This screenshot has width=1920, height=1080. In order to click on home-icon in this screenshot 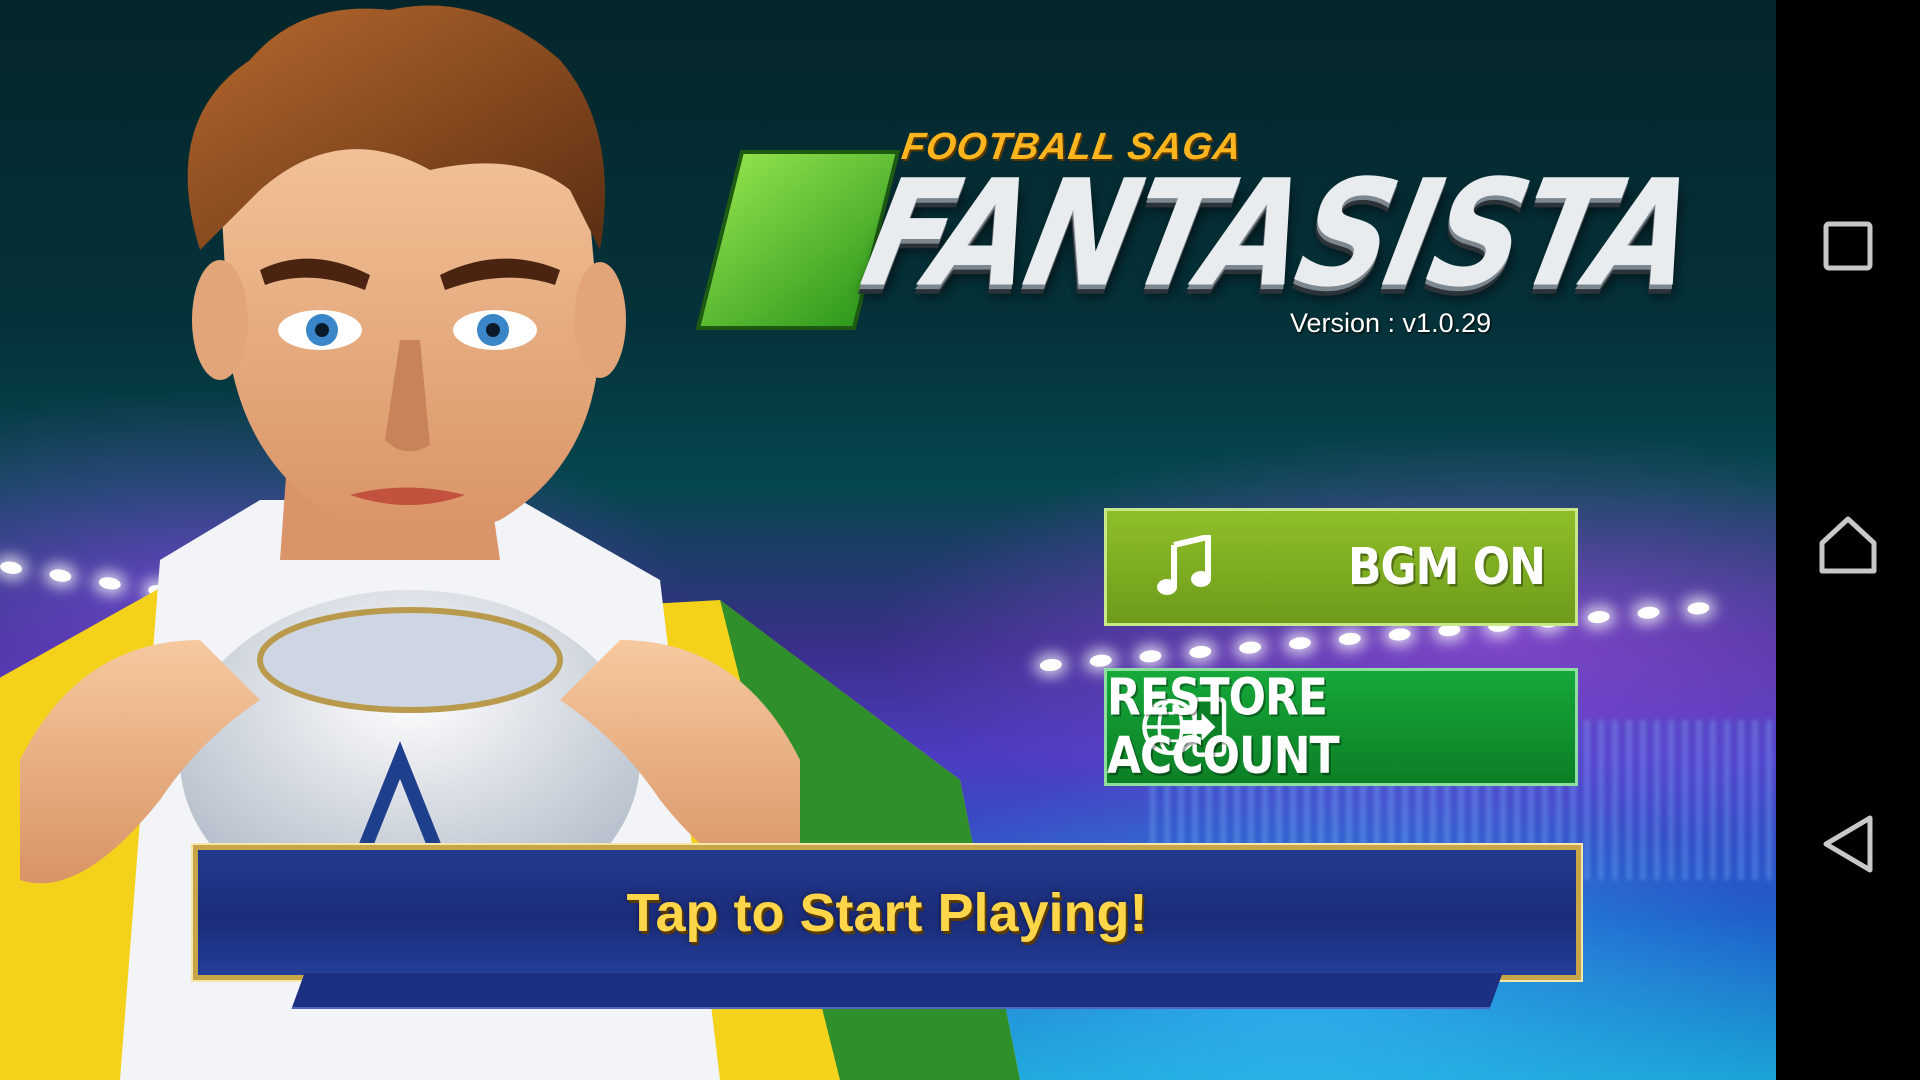, I will do `click(1848, 545)`.